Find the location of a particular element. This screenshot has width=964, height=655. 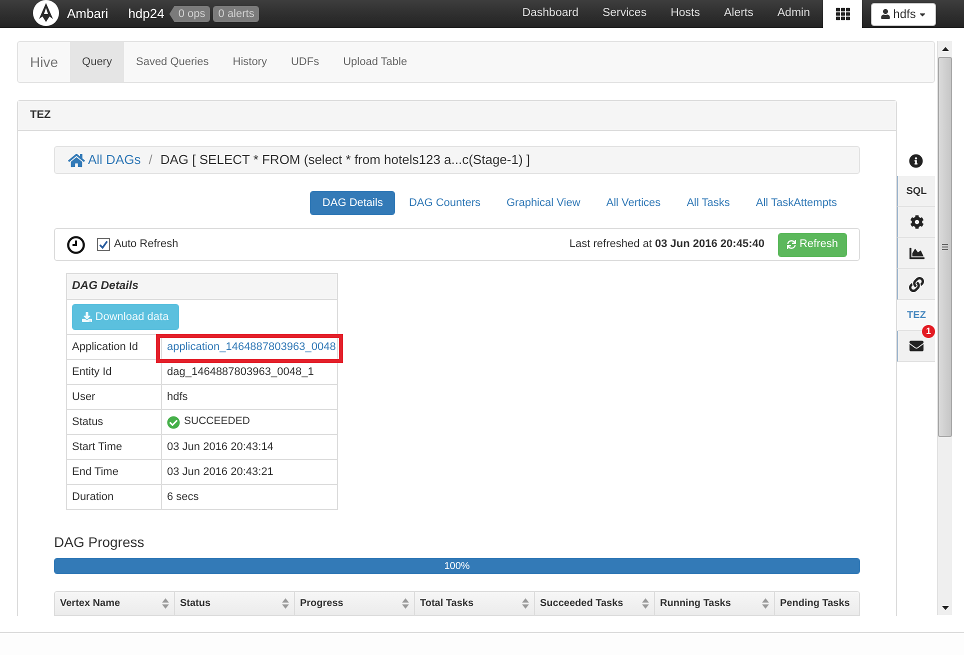

check-icon is located at coordinates (103, 244).